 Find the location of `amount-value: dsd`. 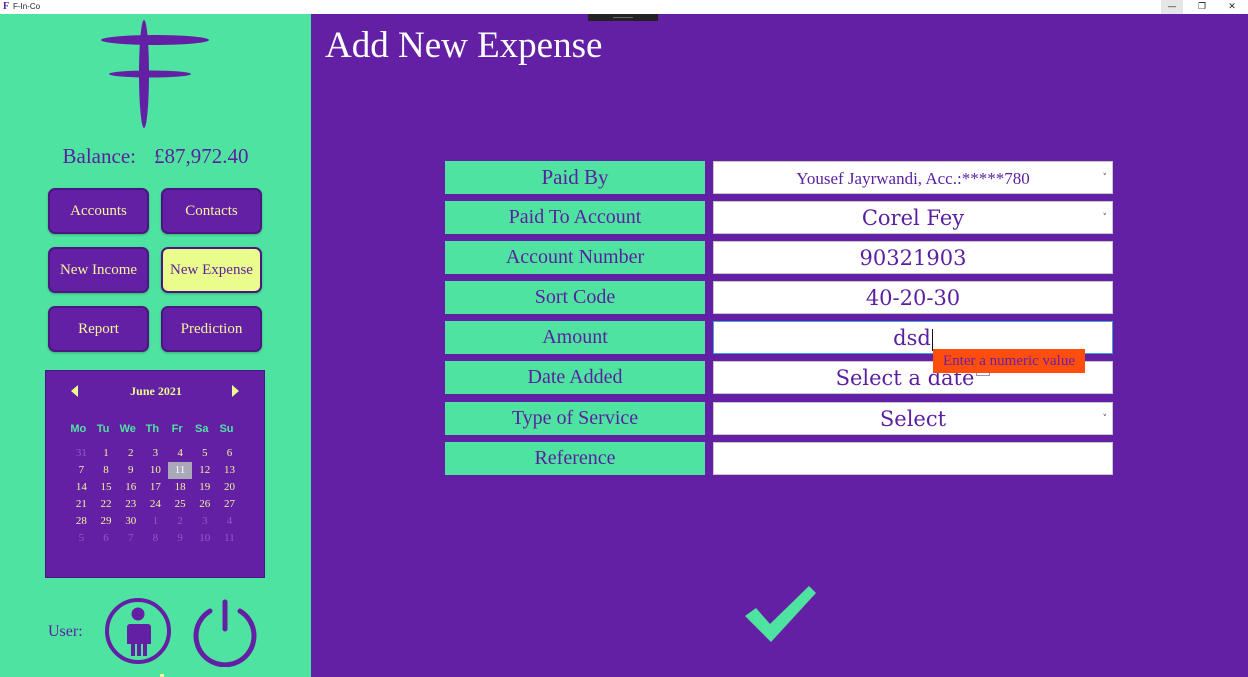

amount-value: dsd is located at coordinates (912, 338).